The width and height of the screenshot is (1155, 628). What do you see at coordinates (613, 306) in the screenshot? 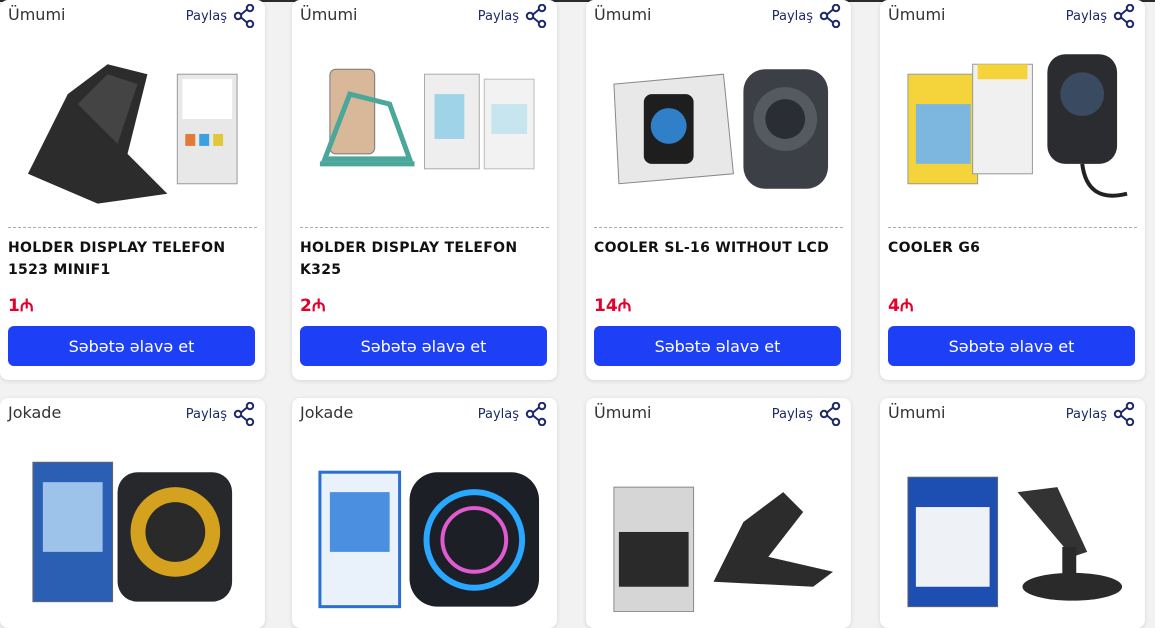
I see `product-price: 14₼` at bounding box center [613, 306].